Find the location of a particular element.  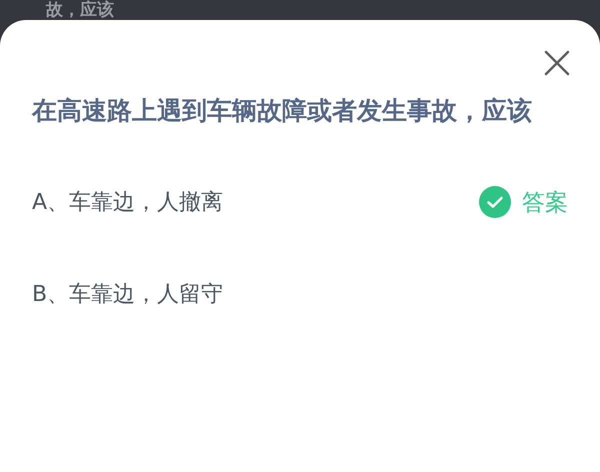

answer-option: A、车靠边，人撤离 is located at coordinates (128, 202).